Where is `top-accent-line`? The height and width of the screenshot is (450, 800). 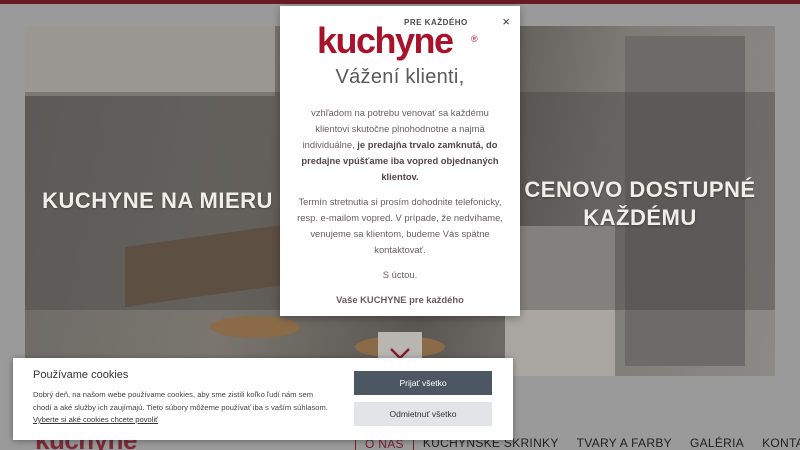 top-accent-line is located at coordinates (400, 2).